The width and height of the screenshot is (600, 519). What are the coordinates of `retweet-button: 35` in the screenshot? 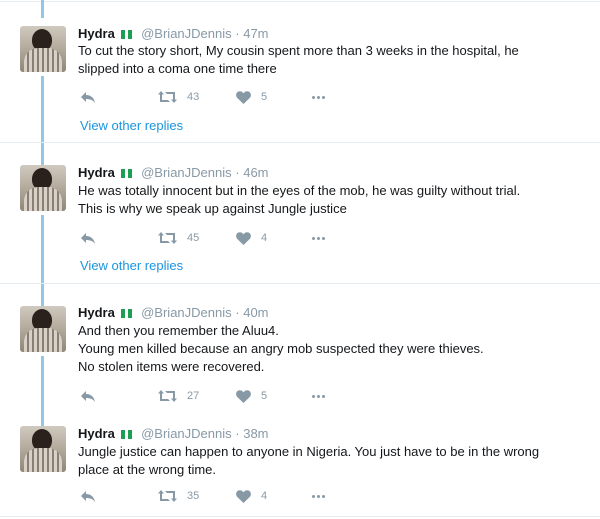 It's located at (178, 496).